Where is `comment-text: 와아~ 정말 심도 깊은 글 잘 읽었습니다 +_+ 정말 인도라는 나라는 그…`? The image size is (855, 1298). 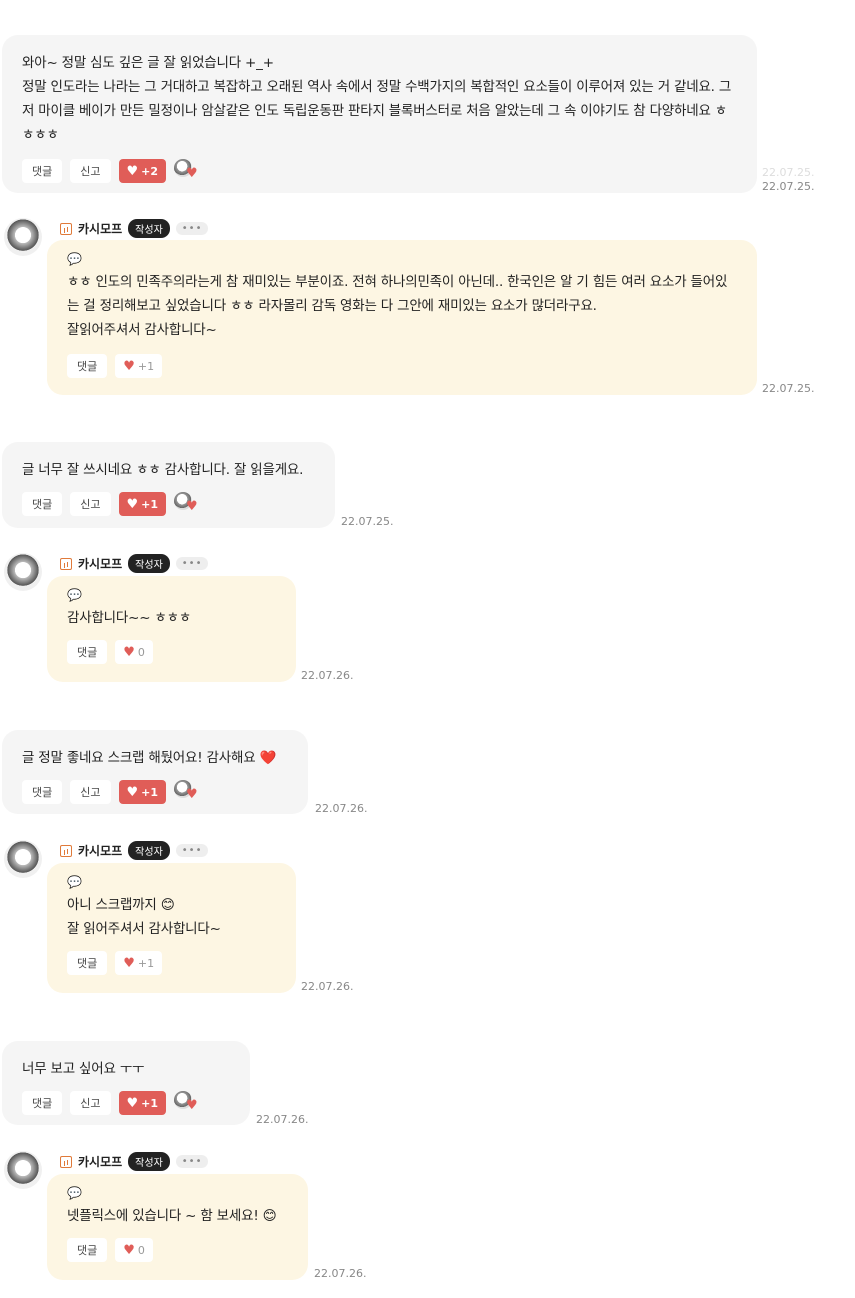
comment-text: 와아~ 정말 심도 깊은 글 잘 읽었습니다 +_+ 정말 인도라는 나라는 그… is located at coordinates (377, 99).